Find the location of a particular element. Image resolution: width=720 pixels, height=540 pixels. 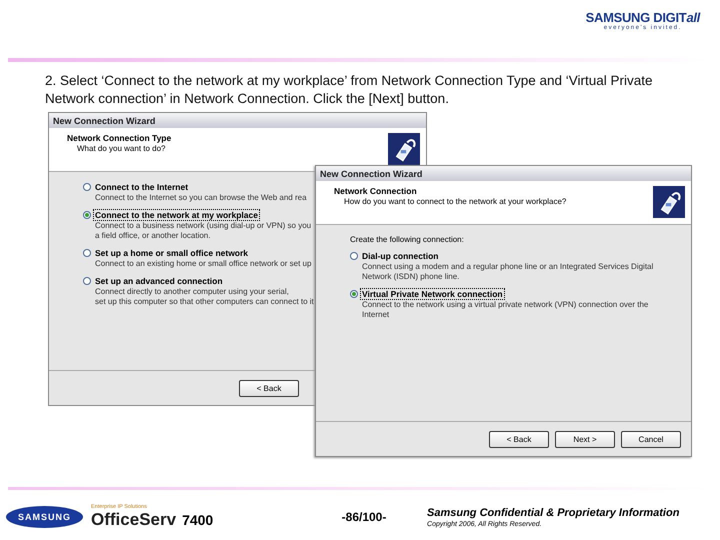

page-heading: Network Connection is located at coordinates (376, 191).